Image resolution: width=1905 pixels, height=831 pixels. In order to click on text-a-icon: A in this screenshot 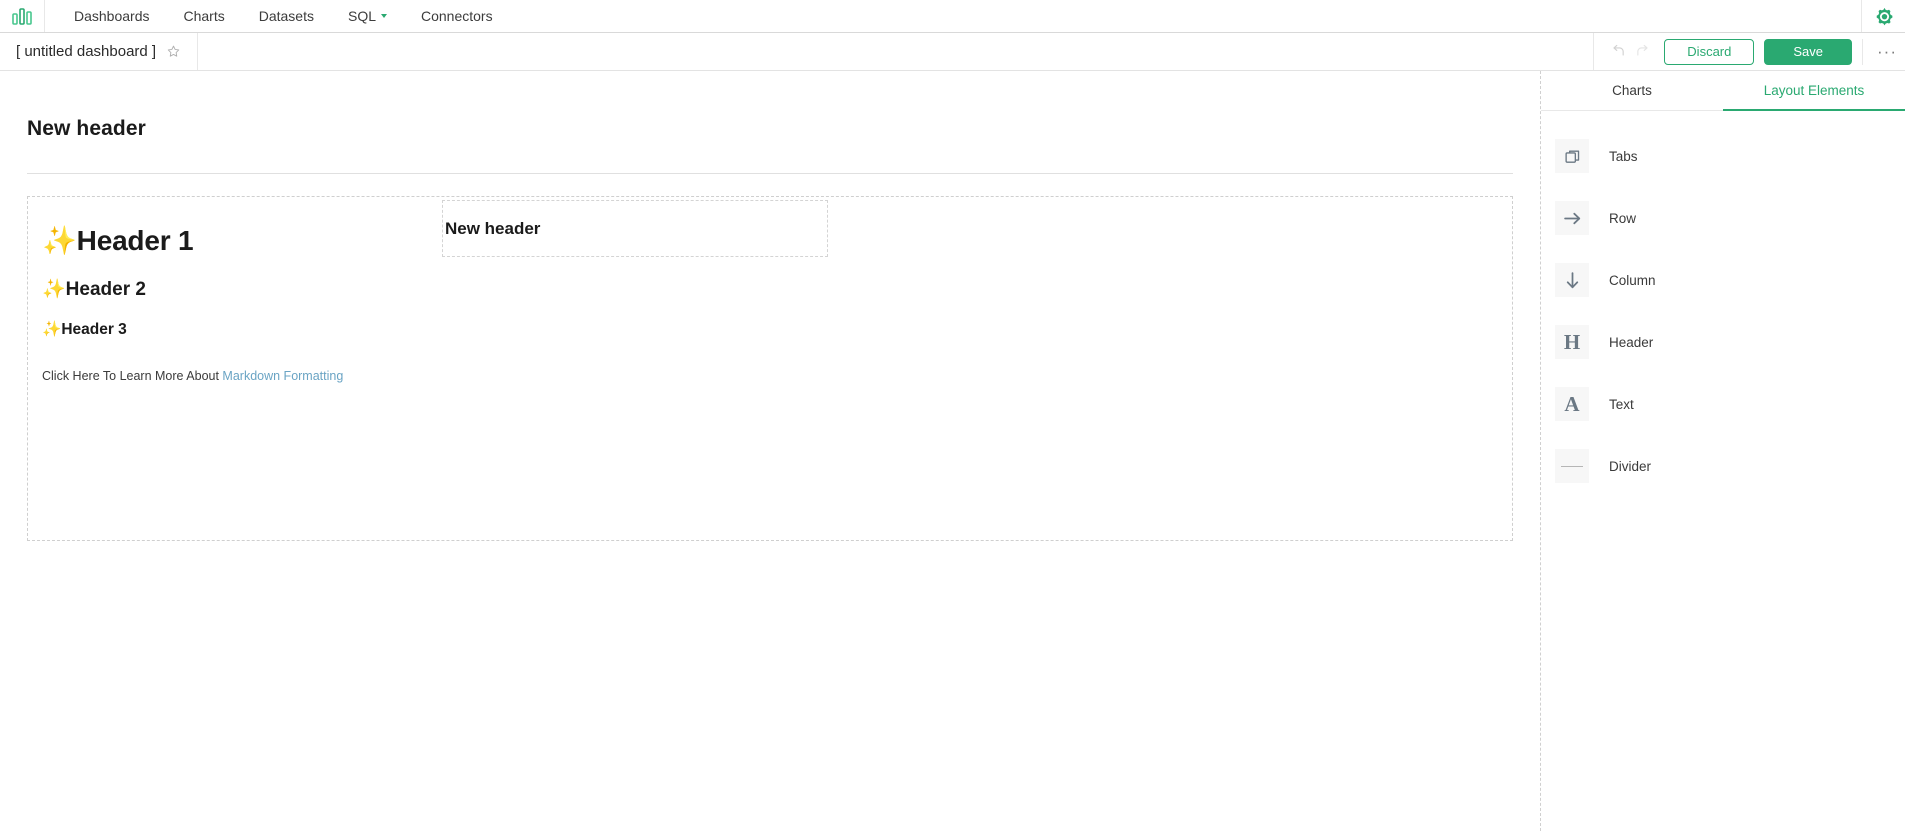, I will do `click(1572, 404)`.